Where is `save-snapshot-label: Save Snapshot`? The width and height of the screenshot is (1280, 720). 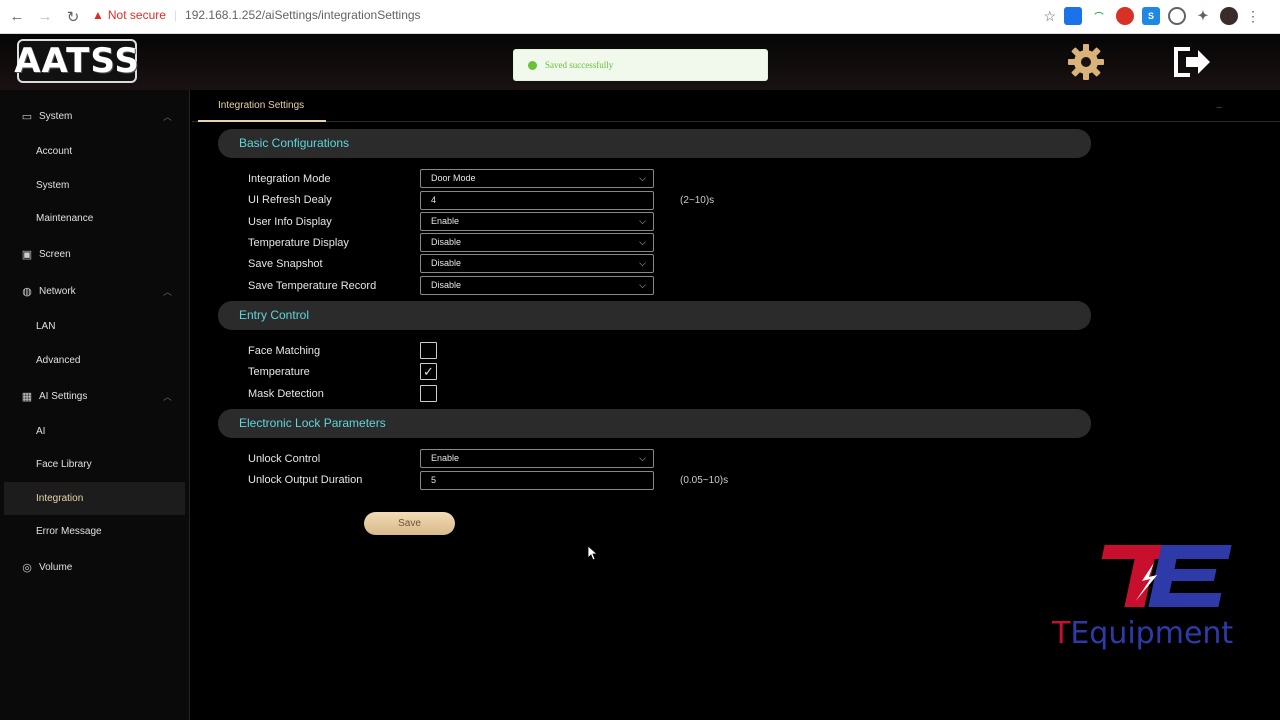 save-snapshot-label: Save Snapshot is located at coordinates (285, 264).